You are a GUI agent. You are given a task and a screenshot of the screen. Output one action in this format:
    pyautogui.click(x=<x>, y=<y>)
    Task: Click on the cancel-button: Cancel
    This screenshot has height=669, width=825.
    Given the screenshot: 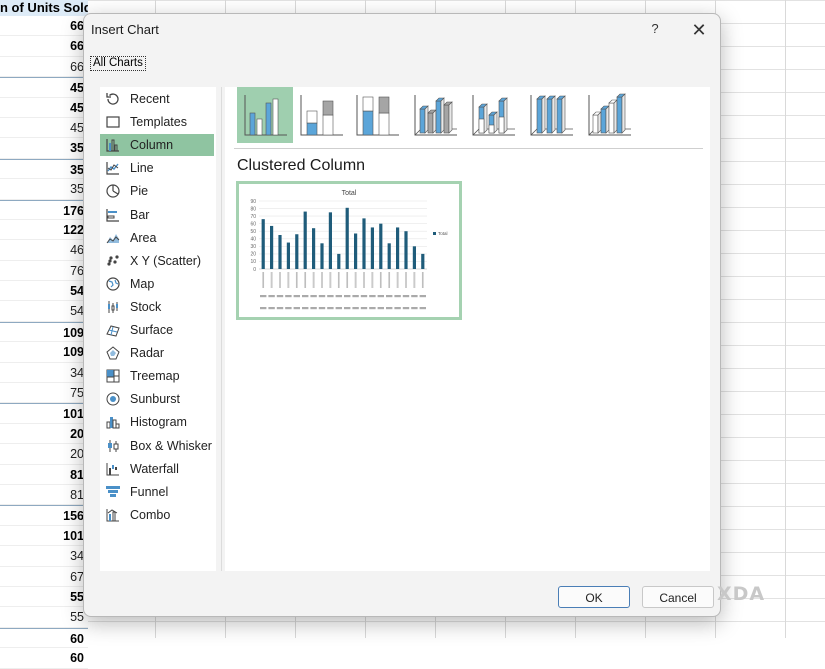 What is the action you would take?
    pyautogui.click(x=678, y=597)
    